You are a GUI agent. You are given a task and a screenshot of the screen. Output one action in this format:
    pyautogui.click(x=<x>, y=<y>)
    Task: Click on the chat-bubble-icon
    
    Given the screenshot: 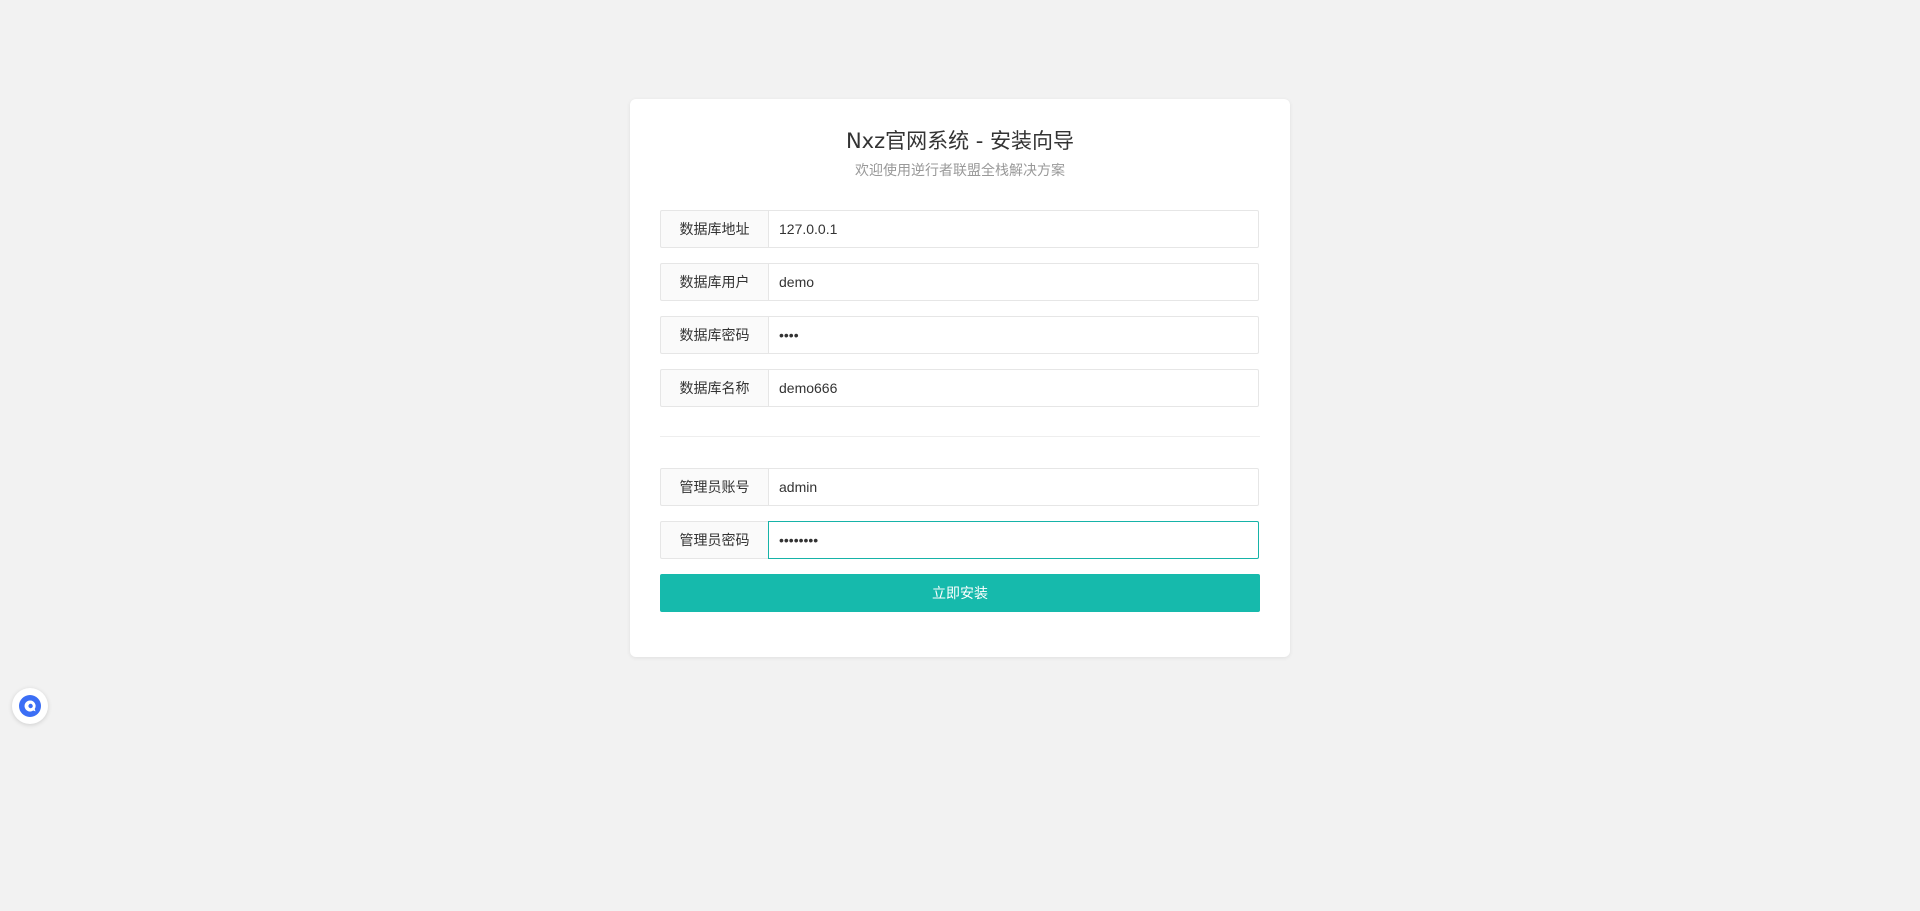 What is the action you would take?
    pyautogui.click(x=30, y=706)
    